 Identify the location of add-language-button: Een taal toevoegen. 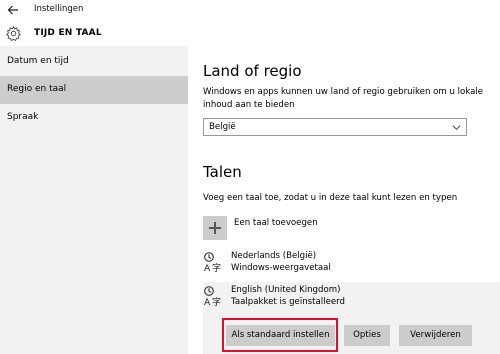
(303, 228).